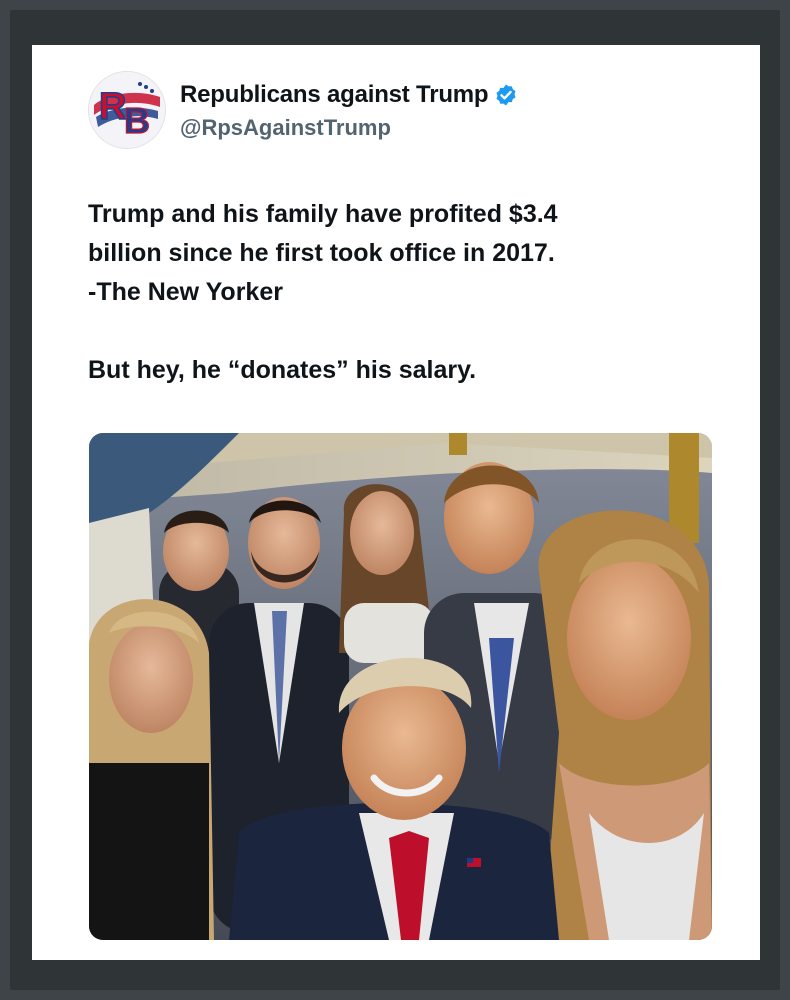 Image resolution: width=790 pixels, height=1000 pixels. I want to click on rb-logo-icon: R B, so click(127, 110).